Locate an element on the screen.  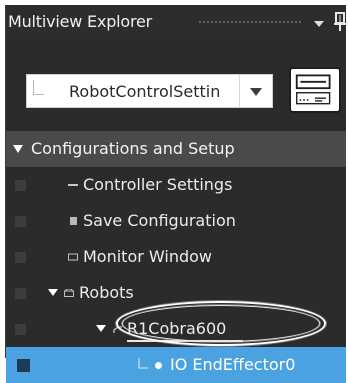
tree-item-label: Controller Settings is located at coordinates (158, 184).